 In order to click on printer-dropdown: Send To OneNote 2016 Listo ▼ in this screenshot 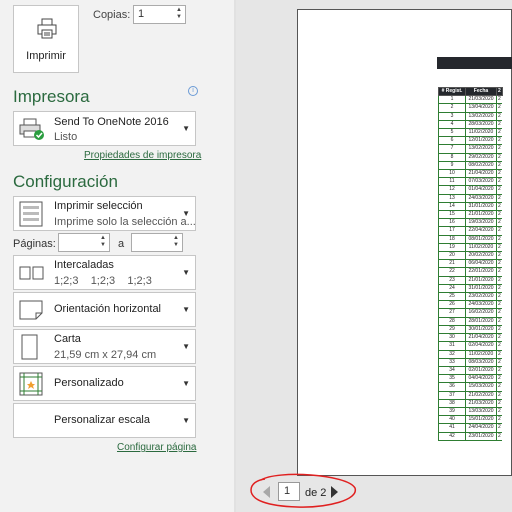, I will do `click(104, 128)`.